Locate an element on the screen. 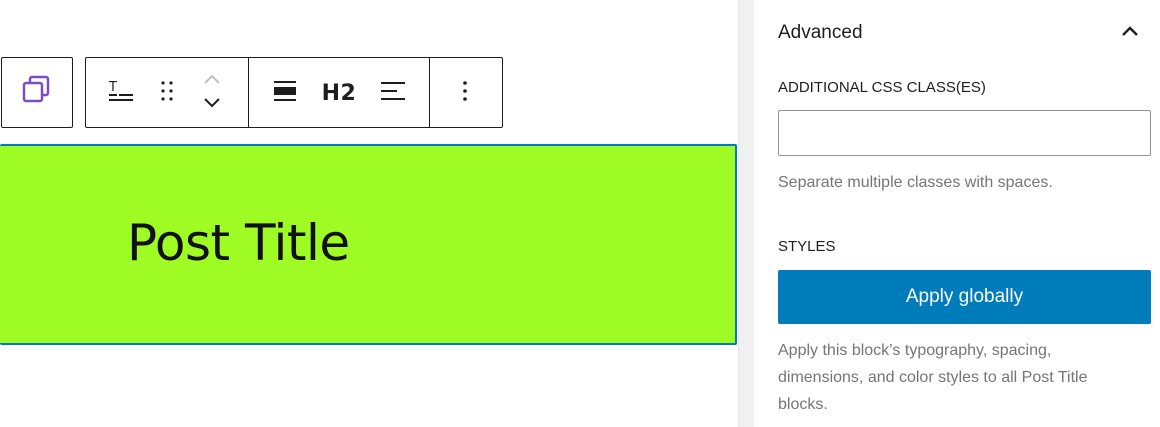 This screenshot has height=427, width=1160. post-title-icon: T is located at coordinates (121, 93).